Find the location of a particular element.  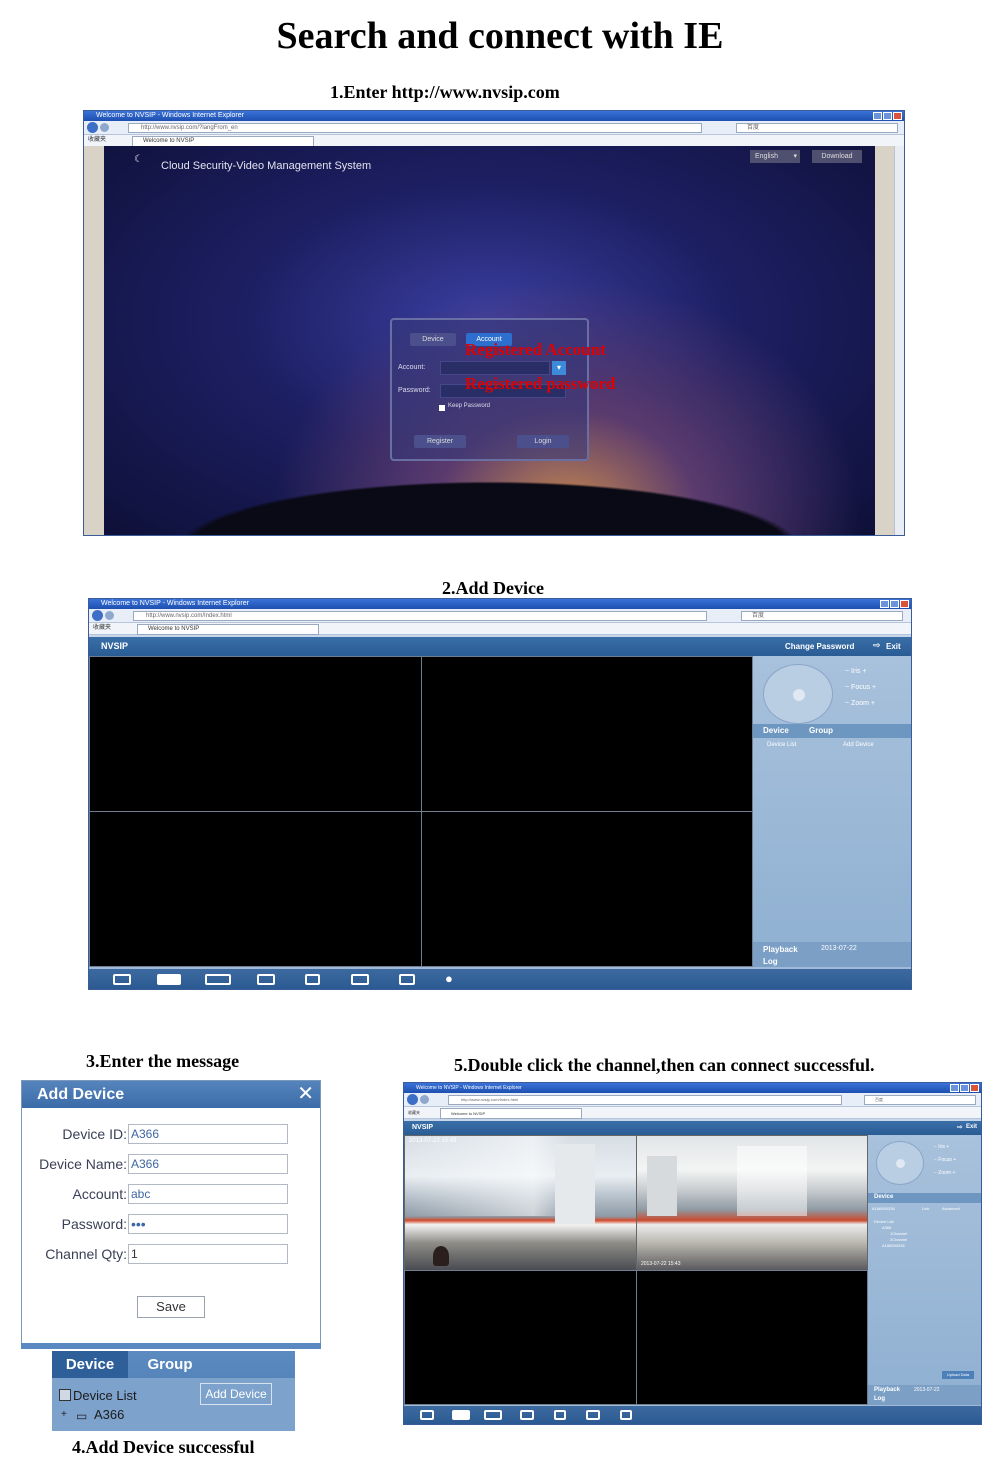

playback-label: Playback is located at coordinates (887, 1390).